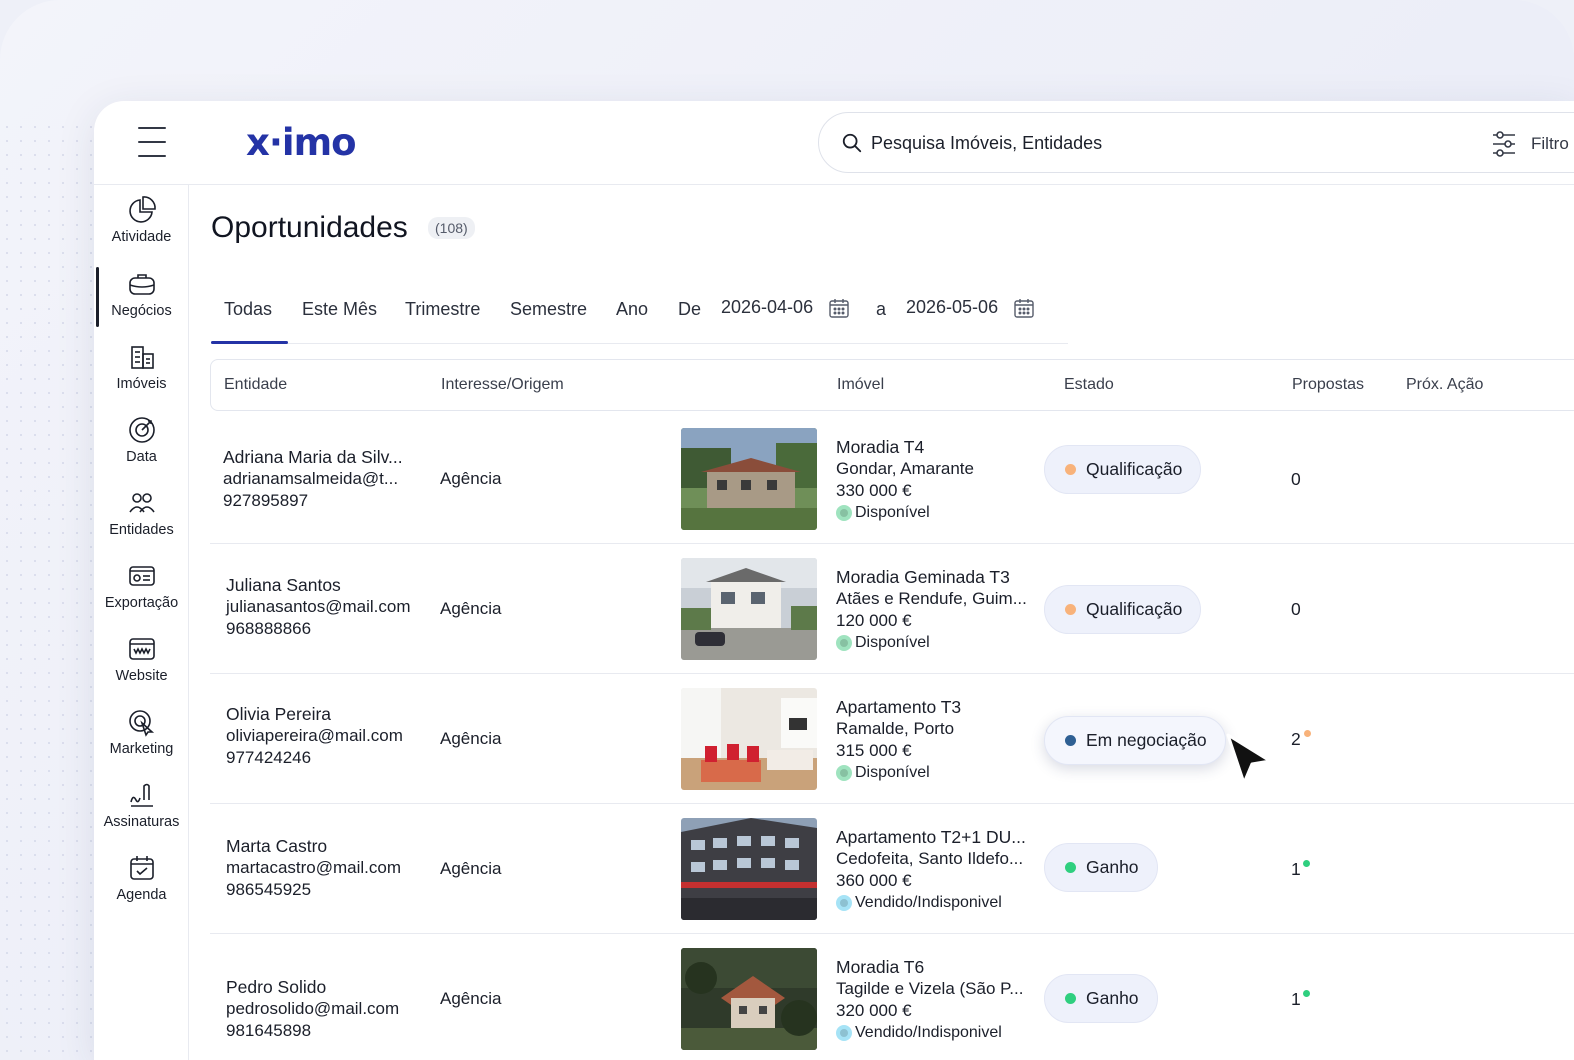  What do you see at coordinates (141, 749) in the screenshot?
I see `sidebar-item-label: Marketing` at bounding box center [141, 749].